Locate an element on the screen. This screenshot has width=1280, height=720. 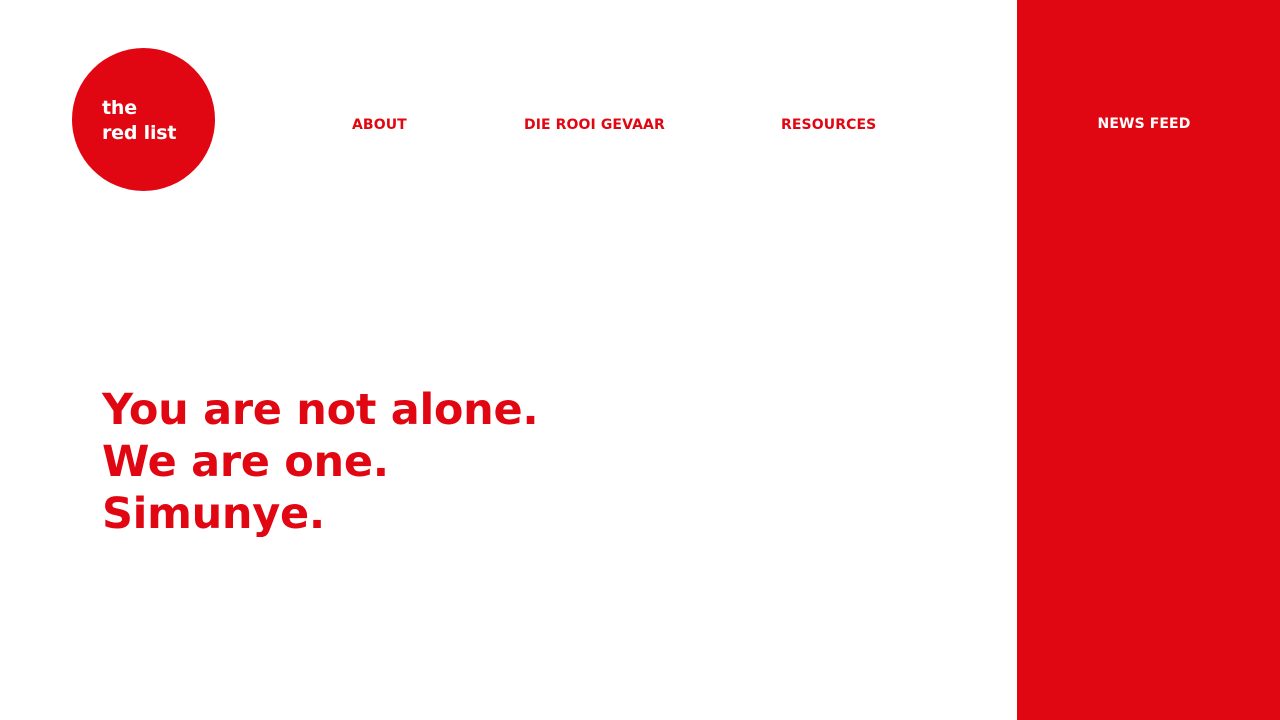
nav-about-link: ABOUT is located at coordinates (379, 125).